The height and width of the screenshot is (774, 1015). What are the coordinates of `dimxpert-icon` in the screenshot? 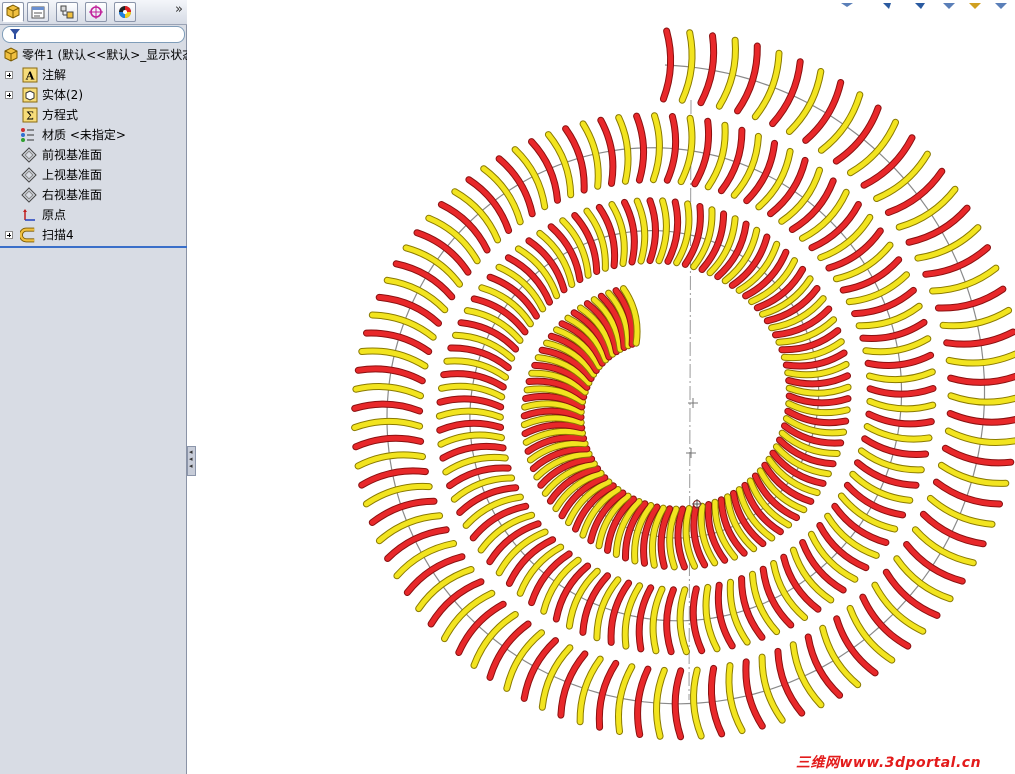 It's located at (96, 12).